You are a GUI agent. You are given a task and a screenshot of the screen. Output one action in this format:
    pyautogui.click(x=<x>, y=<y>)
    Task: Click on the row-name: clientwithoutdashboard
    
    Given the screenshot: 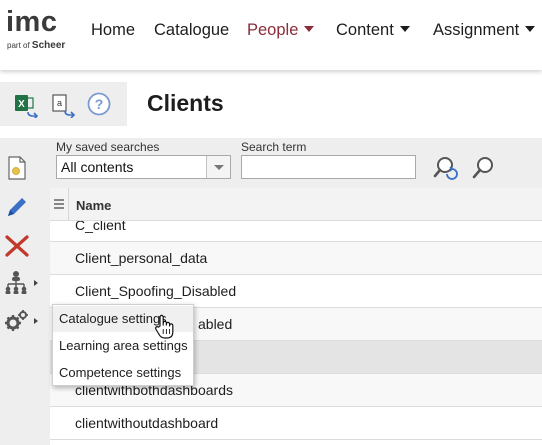 What is the action you would take?
    pyautogui.click(x=147, y=423)
    